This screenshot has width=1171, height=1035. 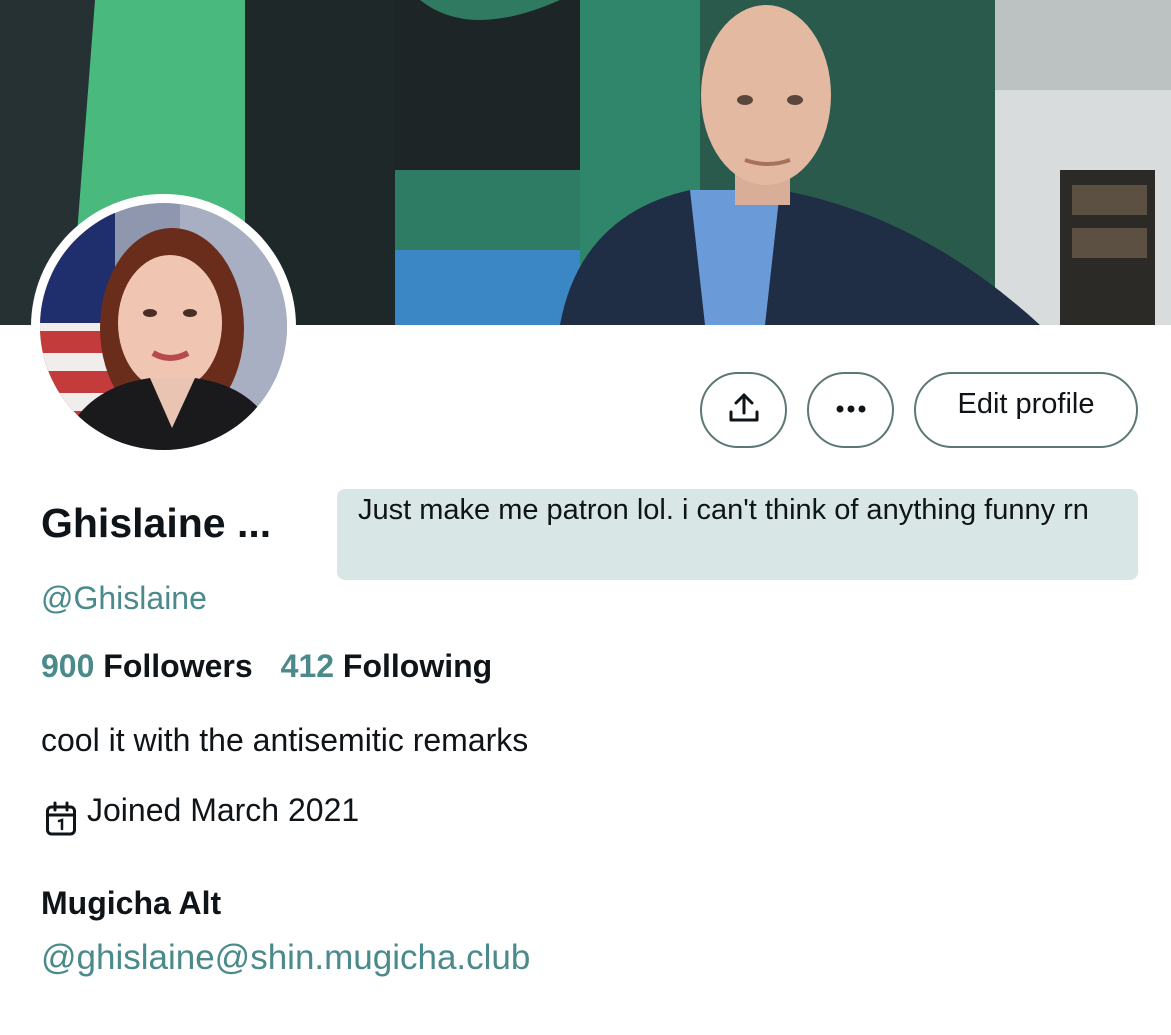 I want to click on profile-field-label: Mugicha Alt, so click(x=131, y=903).